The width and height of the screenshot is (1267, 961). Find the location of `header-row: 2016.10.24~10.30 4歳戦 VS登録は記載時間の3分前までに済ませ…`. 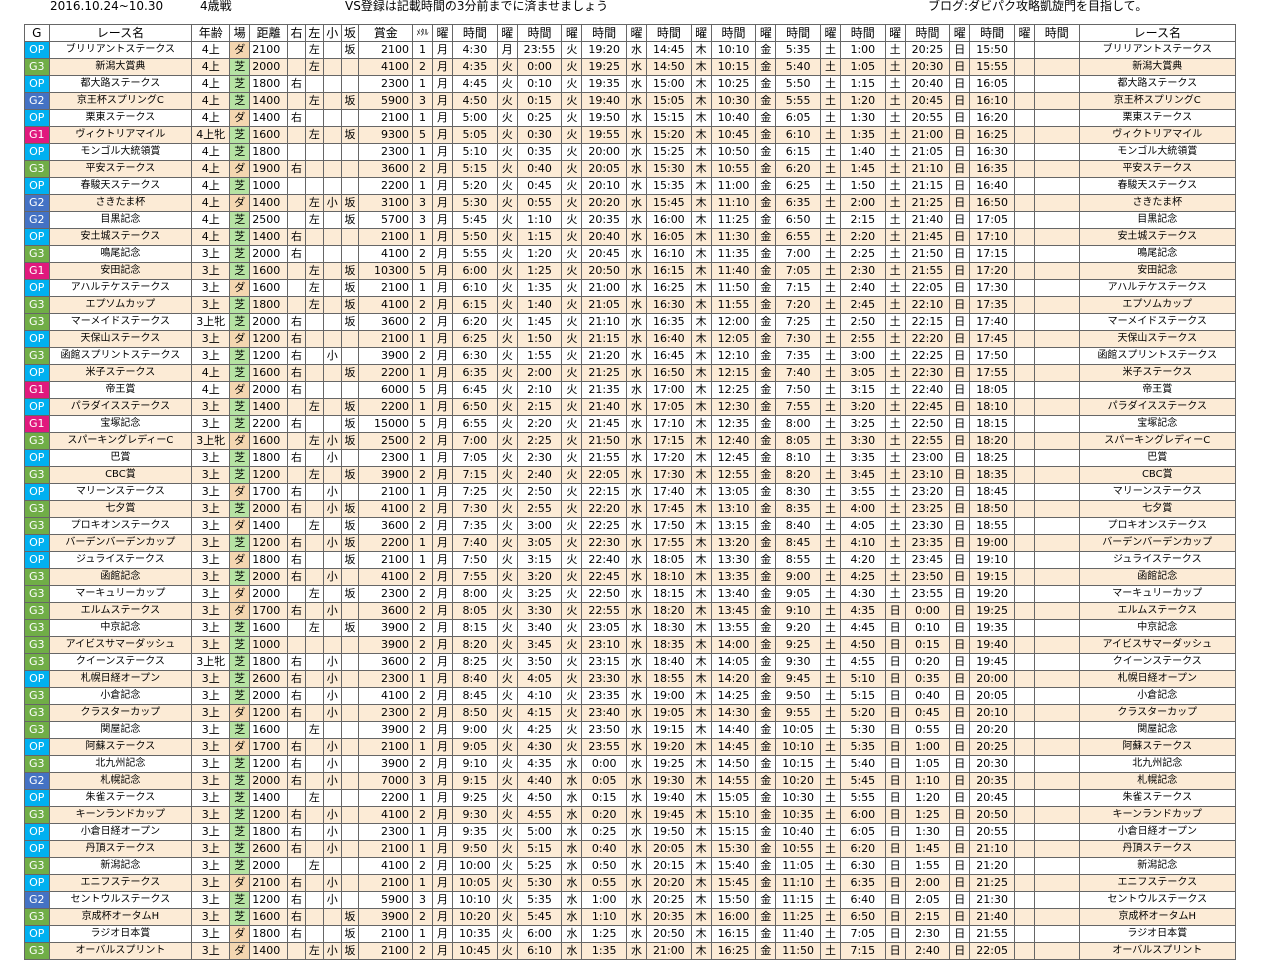

header-row: 2016.10.24~10.30 4歳戦 VS登録は記載時間の3分前までに済ませ… is located at coordinates (633, 6).